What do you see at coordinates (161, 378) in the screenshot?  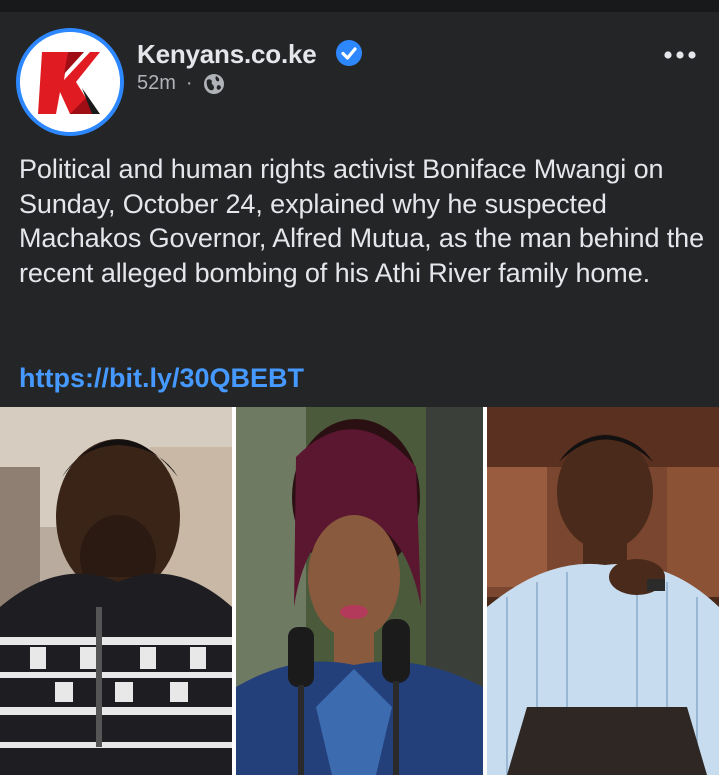 I see `post-link: https://bit.ly/30QBEBT` at bounding box center [161, 378].